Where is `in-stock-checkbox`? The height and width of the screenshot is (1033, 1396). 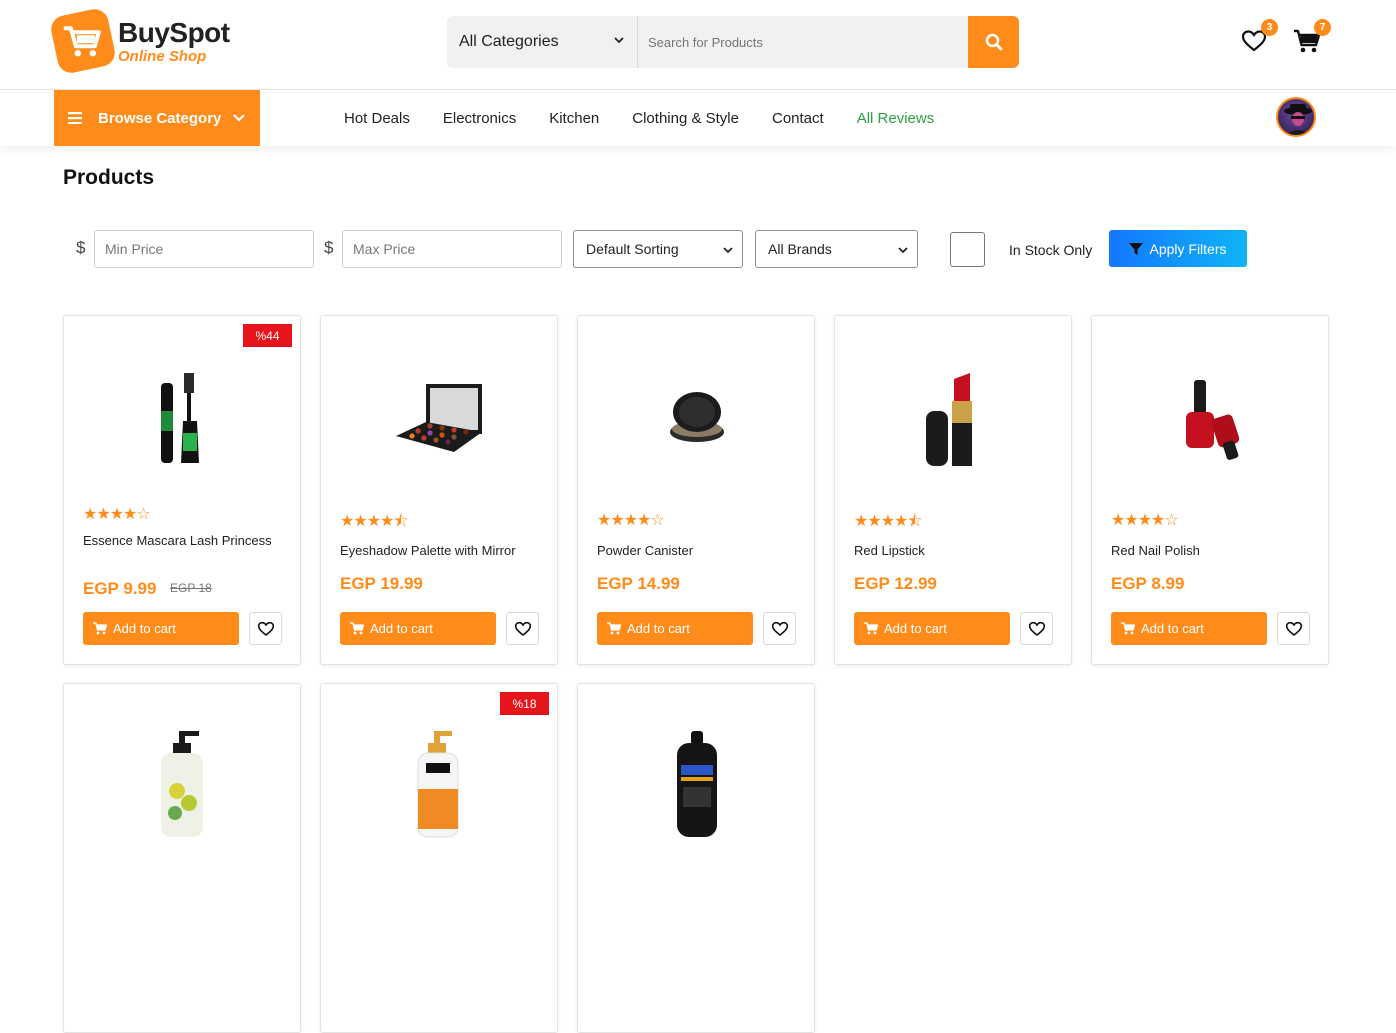
in-stock-checkbox is located at coordinates (967, 249).